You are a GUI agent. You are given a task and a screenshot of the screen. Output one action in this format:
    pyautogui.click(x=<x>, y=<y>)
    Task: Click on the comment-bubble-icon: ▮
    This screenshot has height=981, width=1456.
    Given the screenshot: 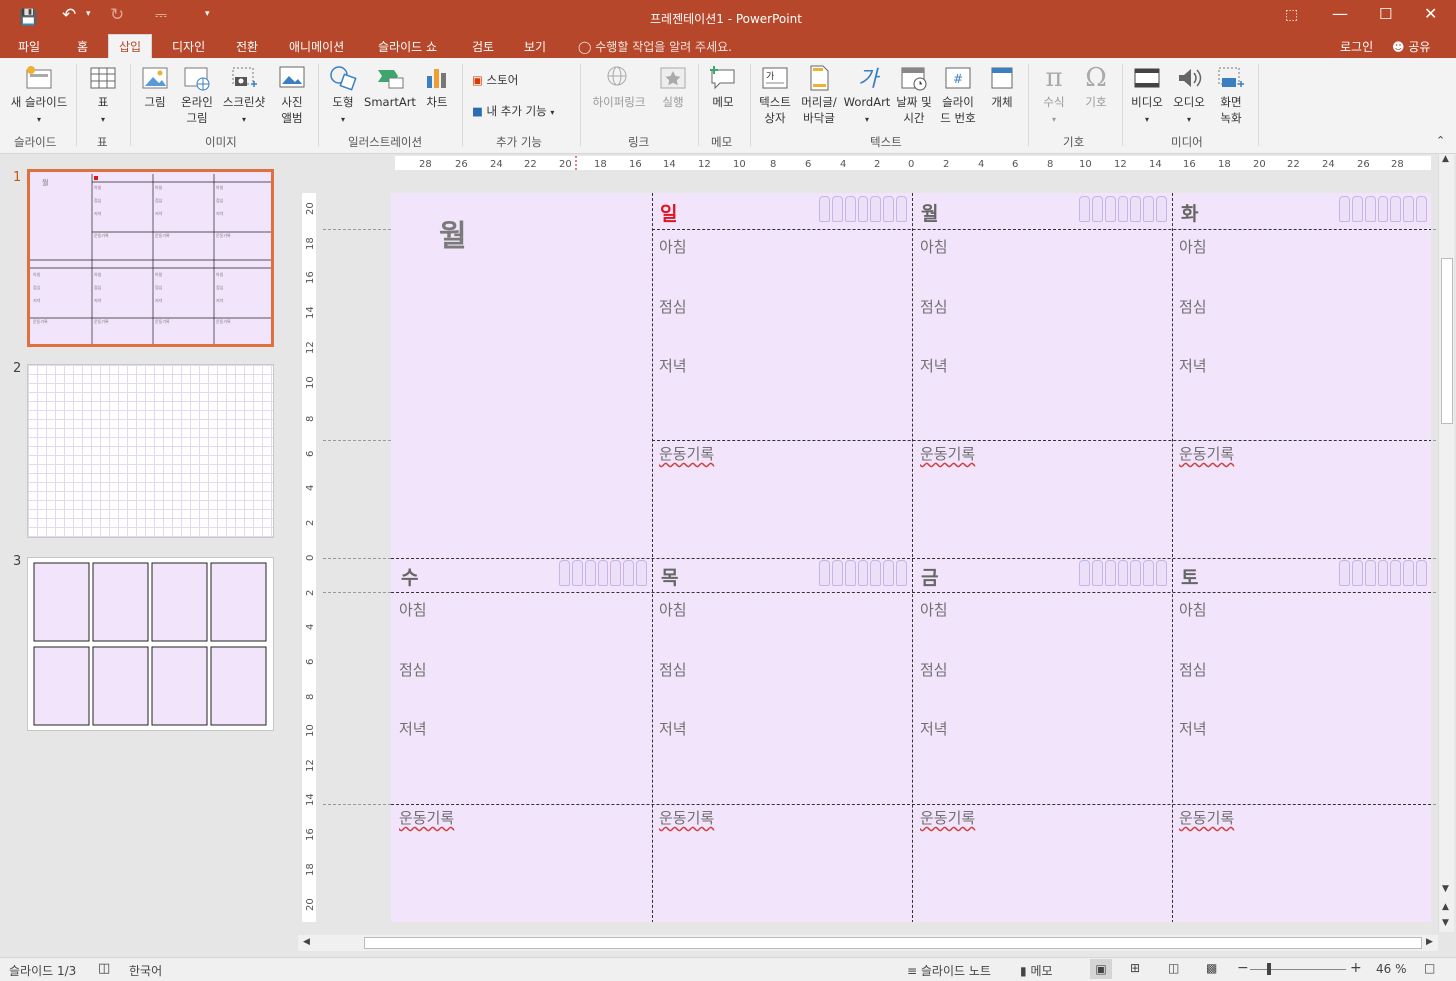 What is the action you would take?
    pyautogui.click(x=1023, y=971)
    